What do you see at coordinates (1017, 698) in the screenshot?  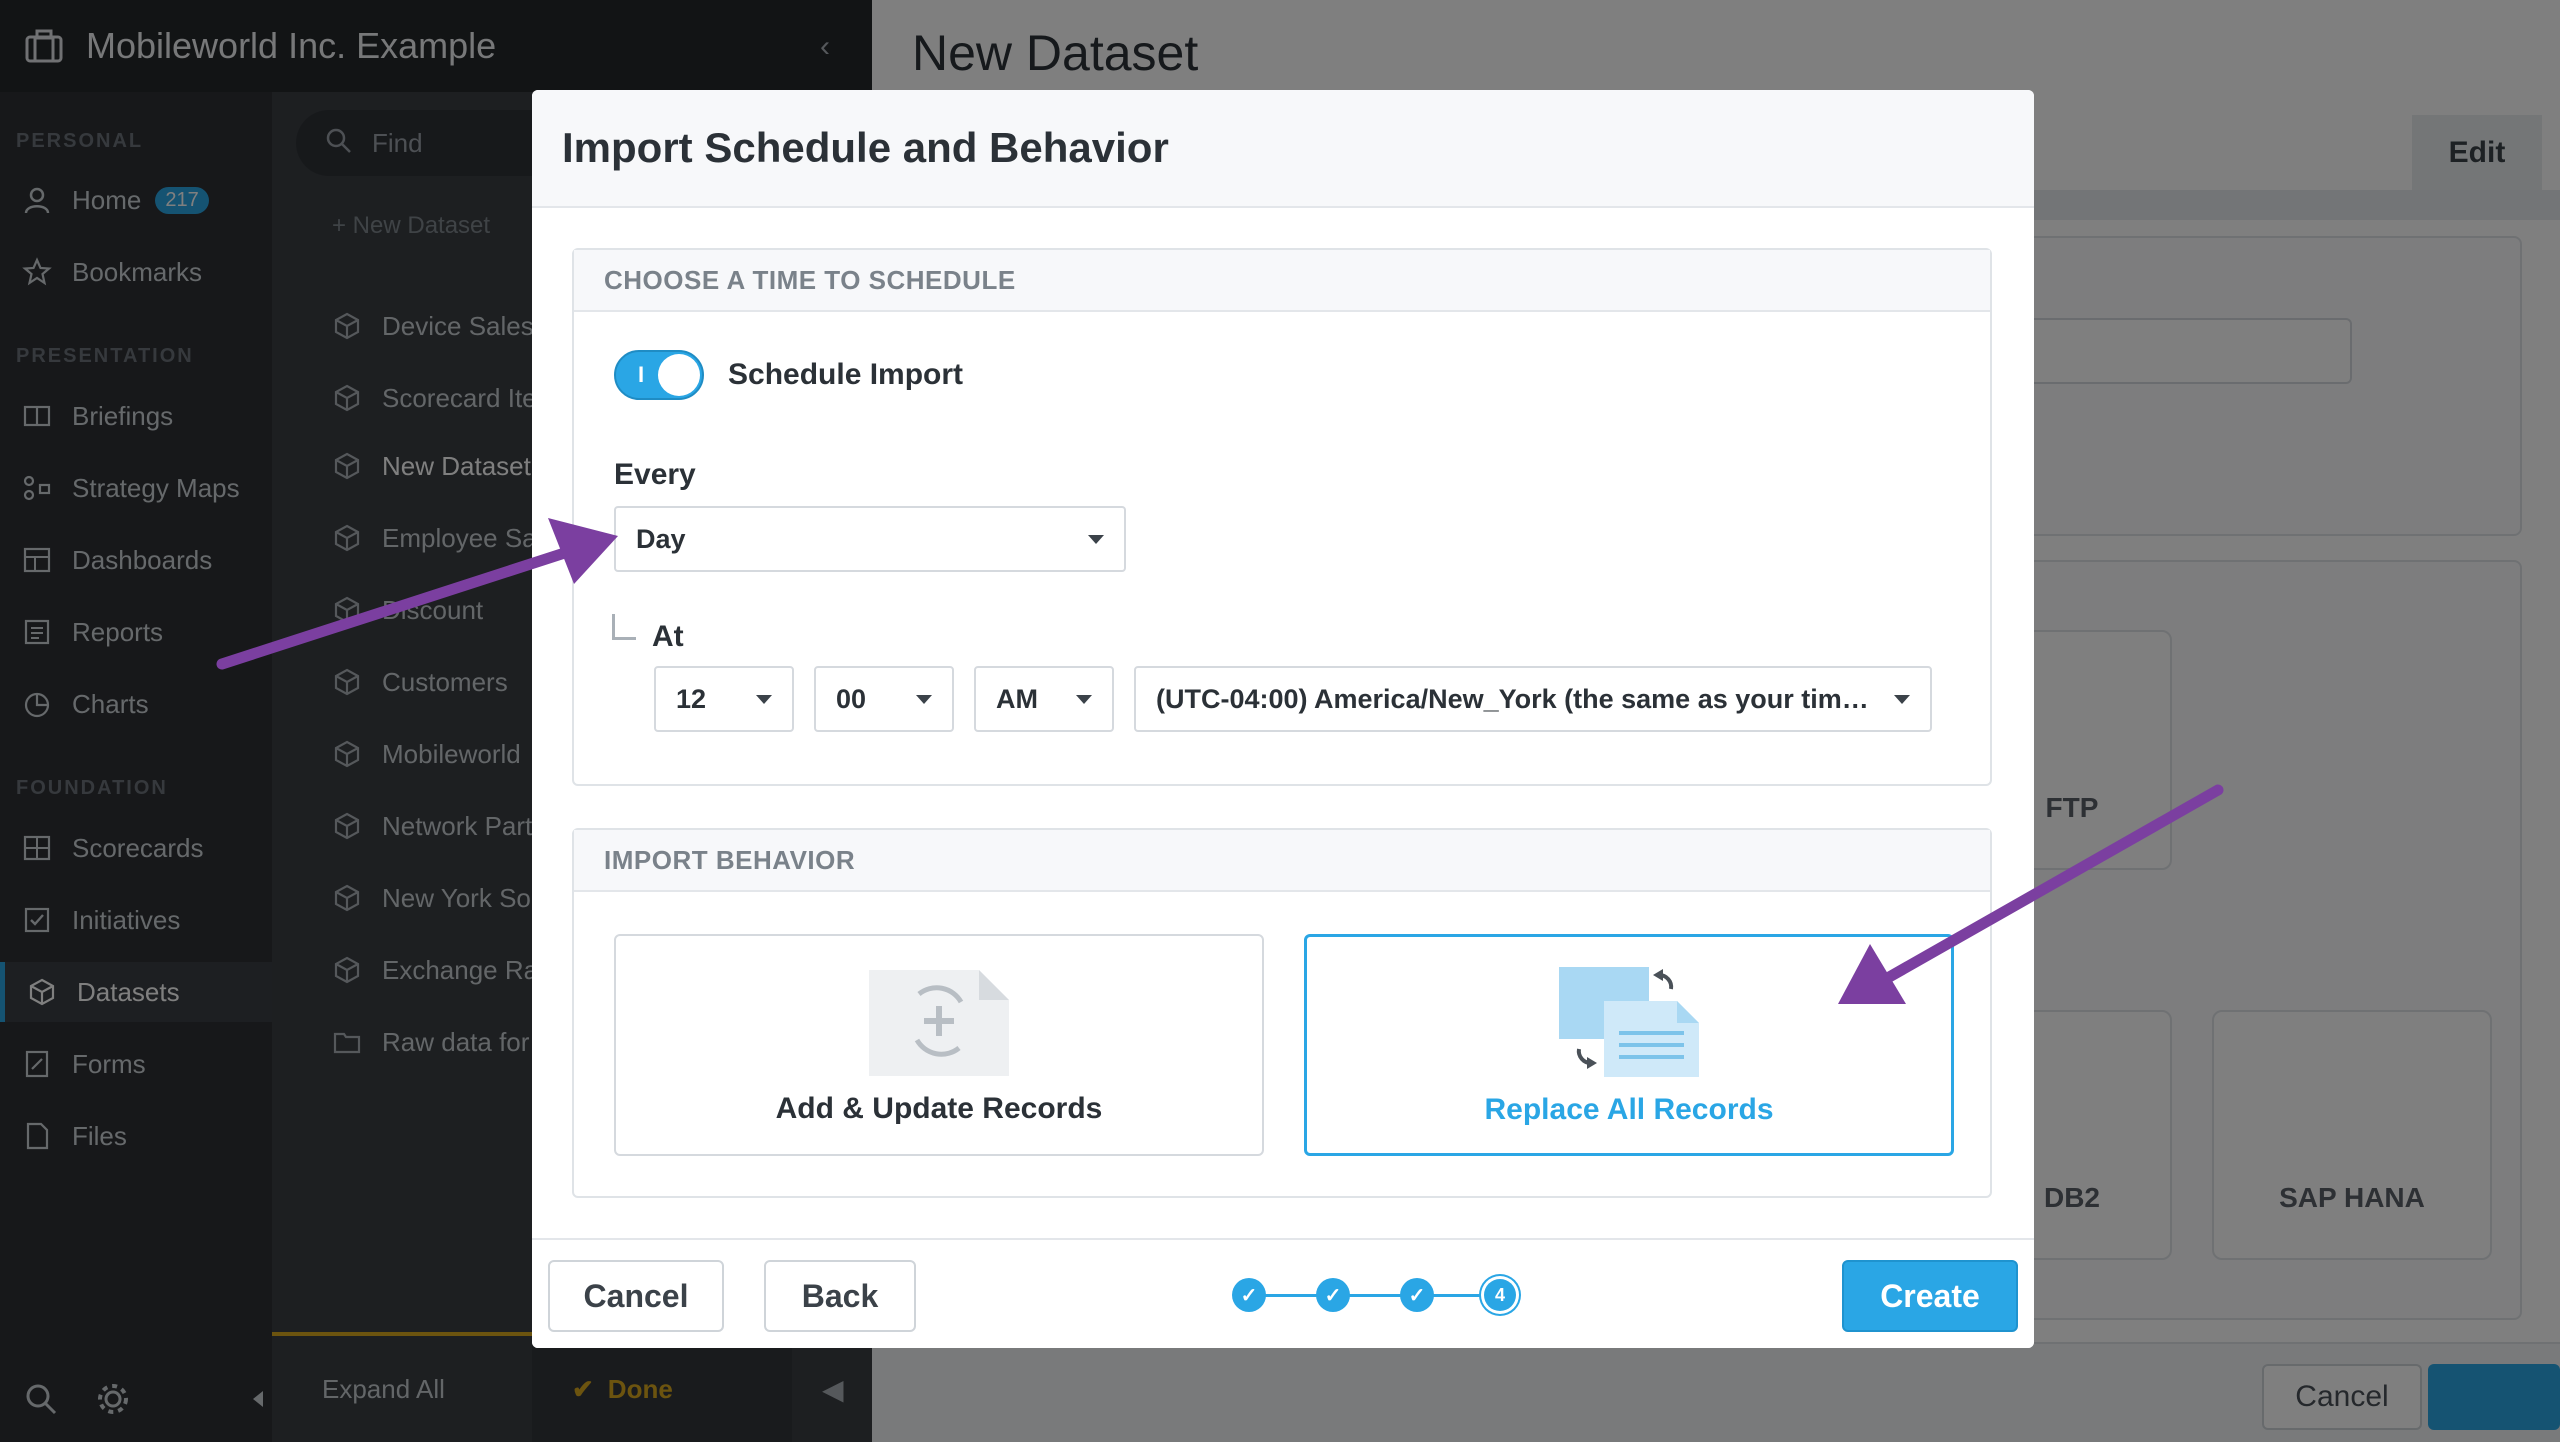 I see `ampm-value: AM` at bounding box center [1017, 698].